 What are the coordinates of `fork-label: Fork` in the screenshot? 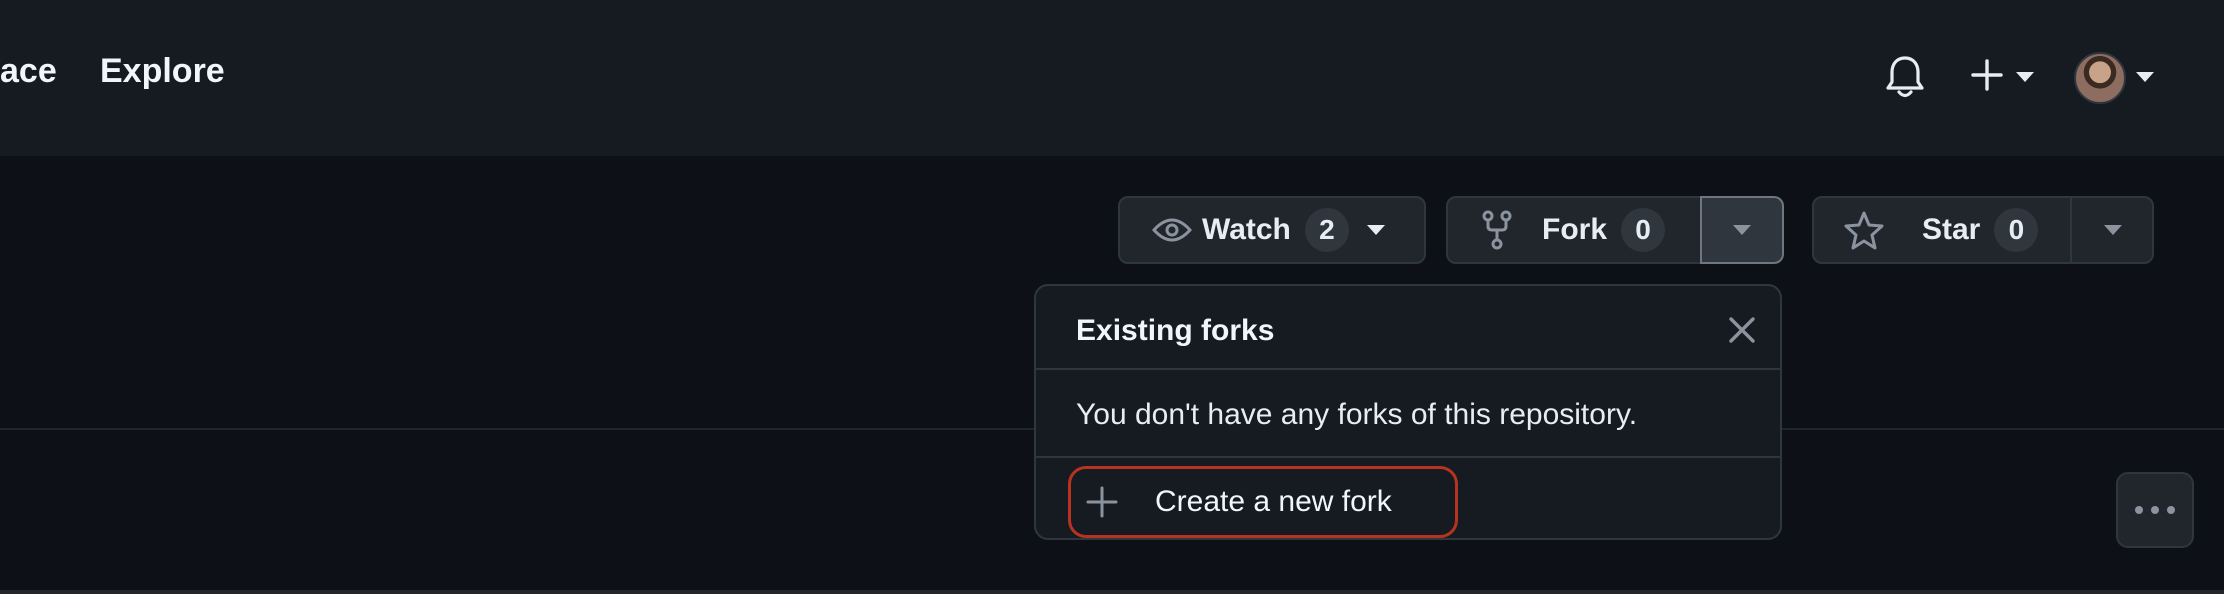 It's located at (1575, 229).